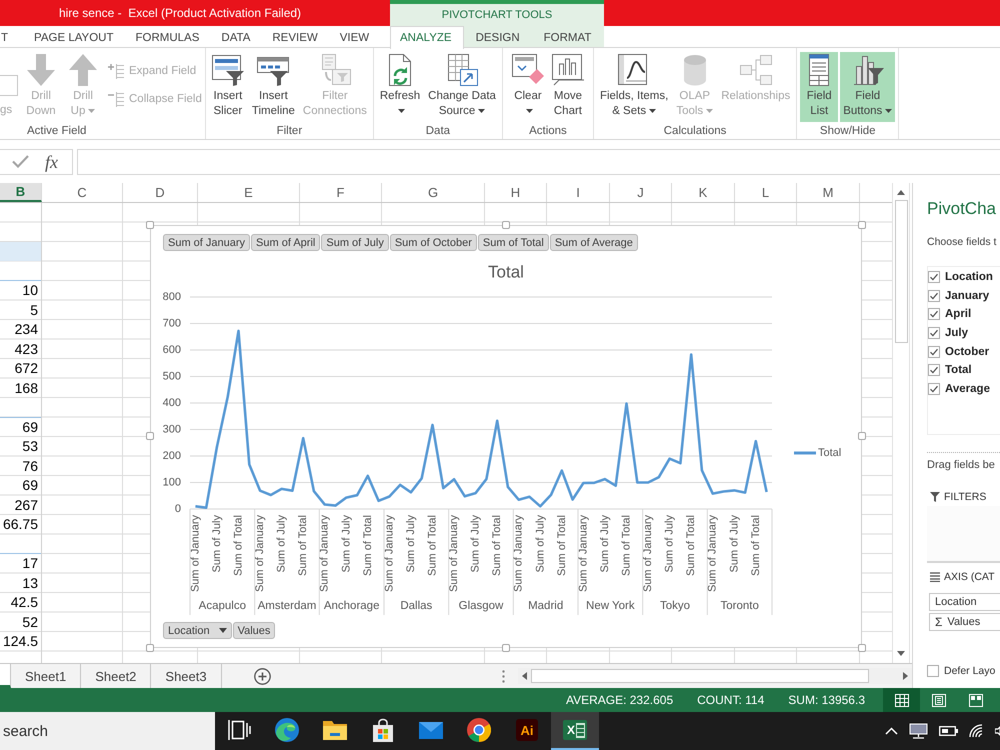 This screenshot has width=1000, height=750. I want to click on field-button: Sum of Average, so click(594, 242).